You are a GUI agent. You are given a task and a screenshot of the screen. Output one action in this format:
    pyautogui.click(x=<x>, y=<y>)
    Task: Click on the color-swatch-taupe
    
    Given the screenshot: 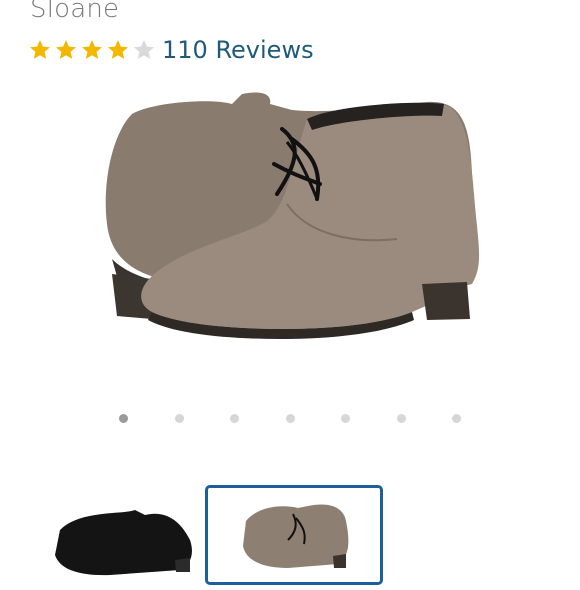 What is the action you would take?
    pyautogui.click(x=294, y=535)
    